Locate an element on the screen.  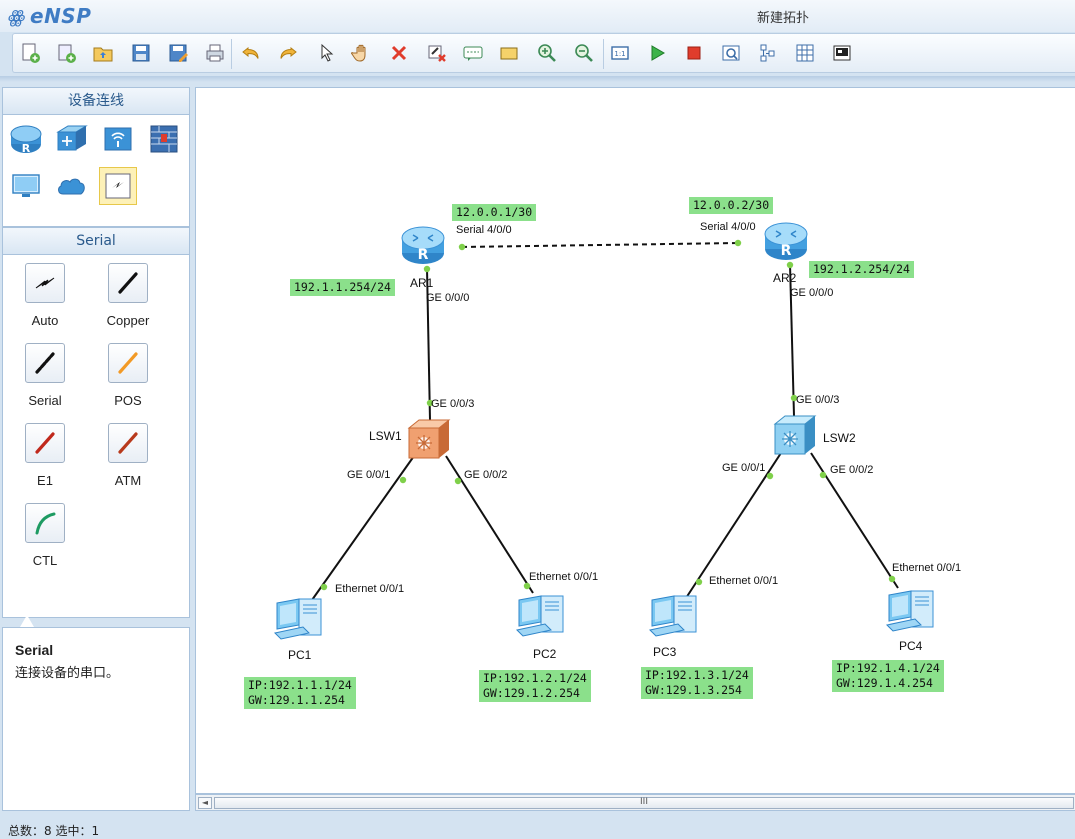
device-ar2: R is located at coordinates (786, 240).